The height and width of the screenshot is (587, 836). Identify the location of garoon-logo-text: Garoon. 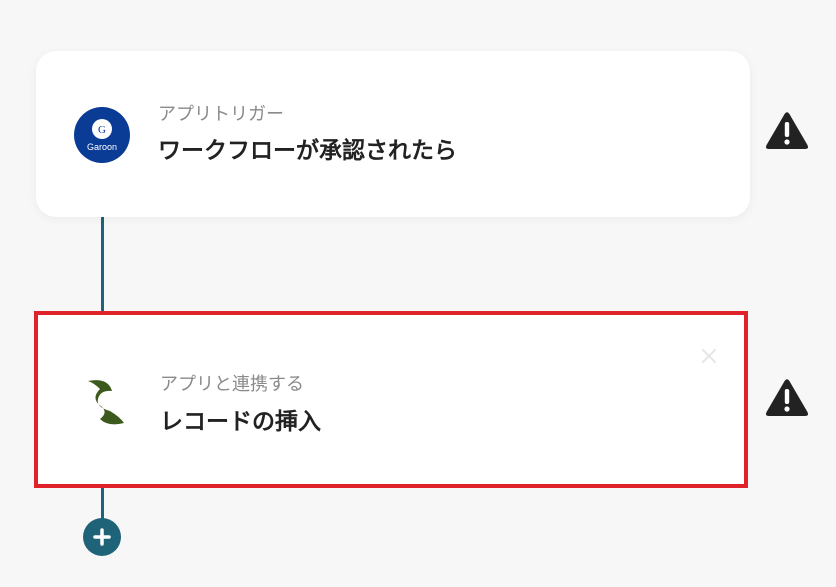
(102, 147).